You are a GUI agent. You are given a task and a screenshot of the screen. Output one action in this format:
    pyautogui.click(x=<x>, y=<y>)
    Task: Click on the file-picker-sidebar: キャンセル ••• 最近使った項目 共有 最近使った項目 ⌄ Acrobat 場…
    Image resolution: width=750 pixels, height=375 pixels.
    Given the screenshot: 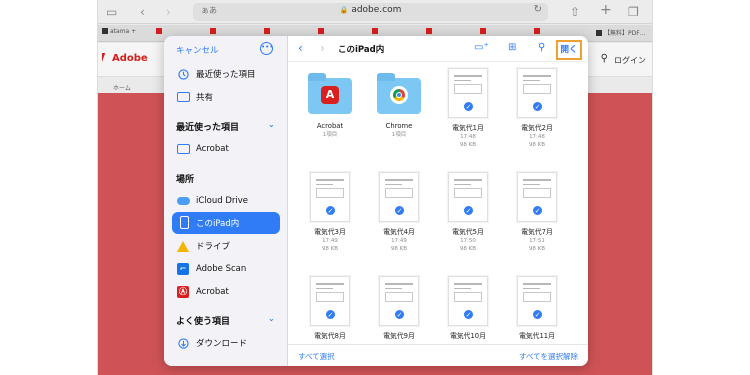 What is the action you would take?
    pyautogui.click(x=226, y=201)
    